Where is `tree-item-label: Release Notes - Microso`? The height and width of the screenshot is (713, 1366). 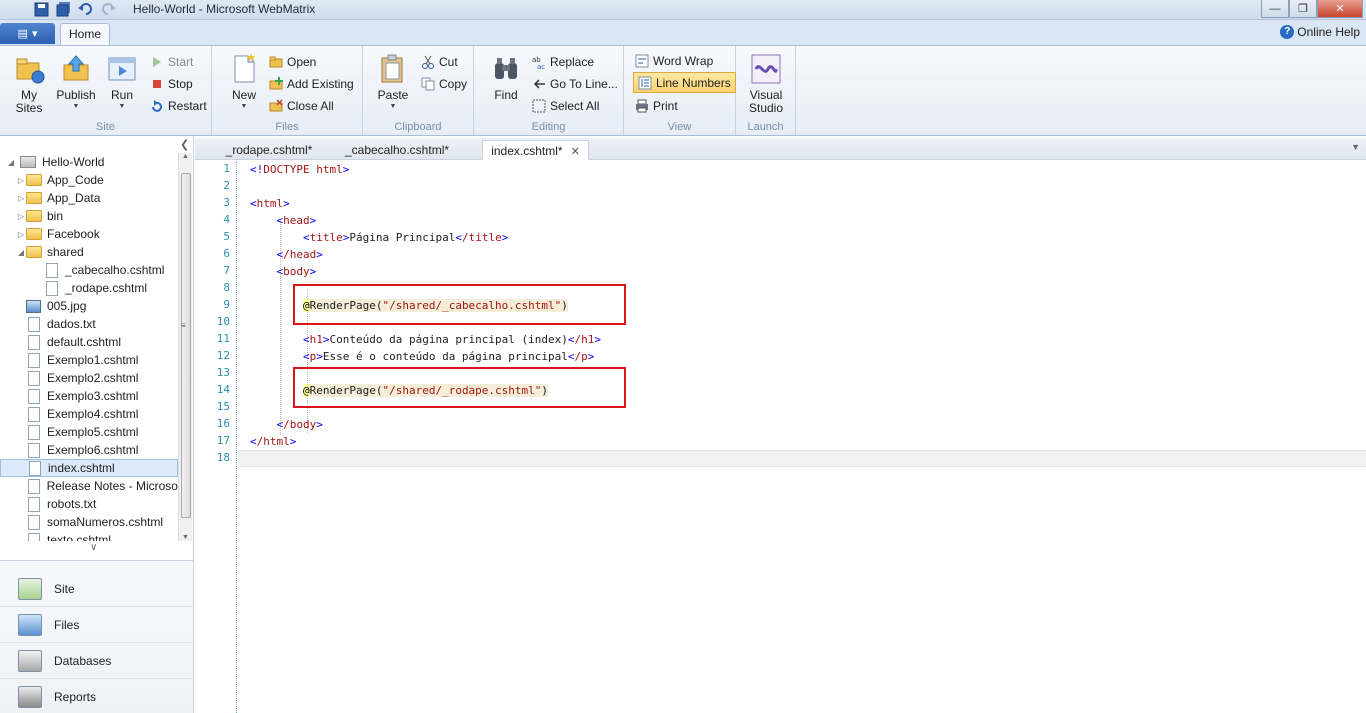 tree-item-label: Release Notes - Microso is located at coordinates (112, 486).